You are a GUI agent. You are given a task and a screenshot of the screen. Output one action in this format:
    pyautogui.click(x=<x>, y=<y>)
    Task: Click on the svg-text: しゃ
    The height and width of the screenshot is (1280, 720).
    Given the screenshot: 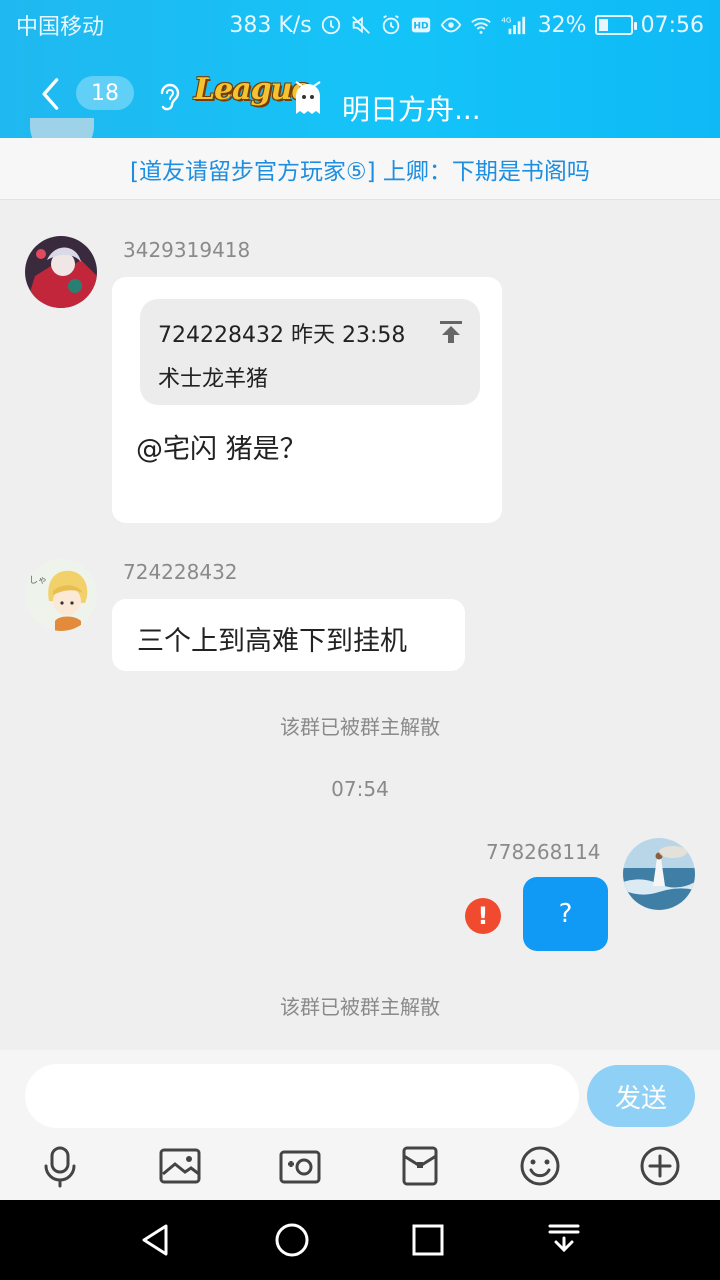 What is the action you would take?
    pyautogui.click(x=38, y=580)
    